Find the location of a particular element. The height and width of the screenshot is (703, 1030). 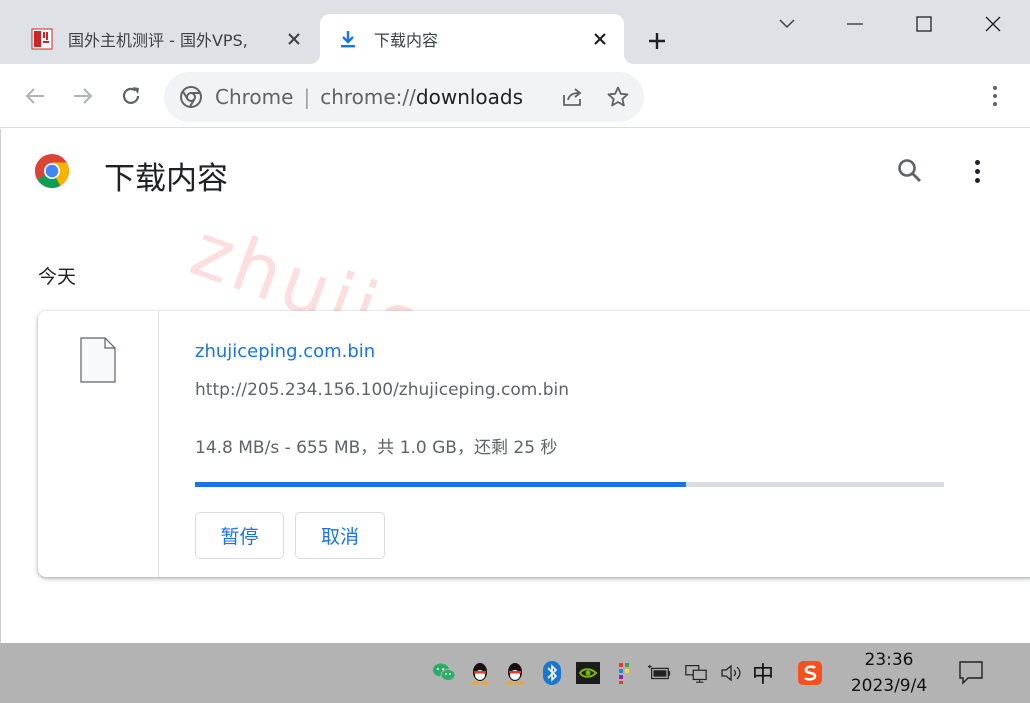

download-progress-bar is located at coordinates (569, 484).